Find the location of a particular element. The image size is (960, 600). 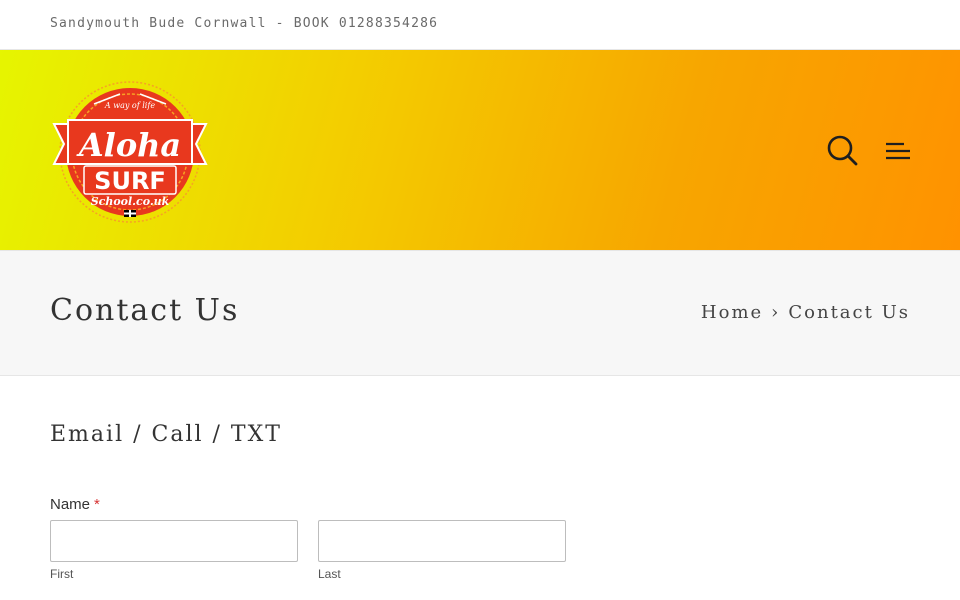

breadcrumb-home-link: Home is located at coordinates (732, 312).